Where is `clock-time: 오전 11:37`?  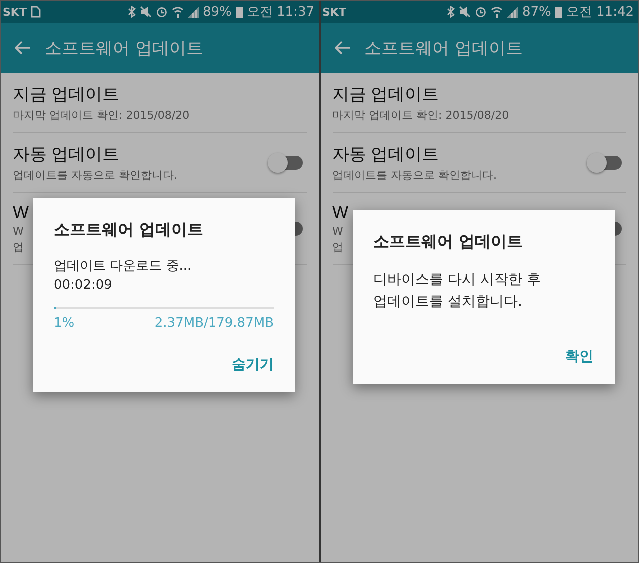
clock-time: 오전 11:37 is located at coordinates (280, 12).